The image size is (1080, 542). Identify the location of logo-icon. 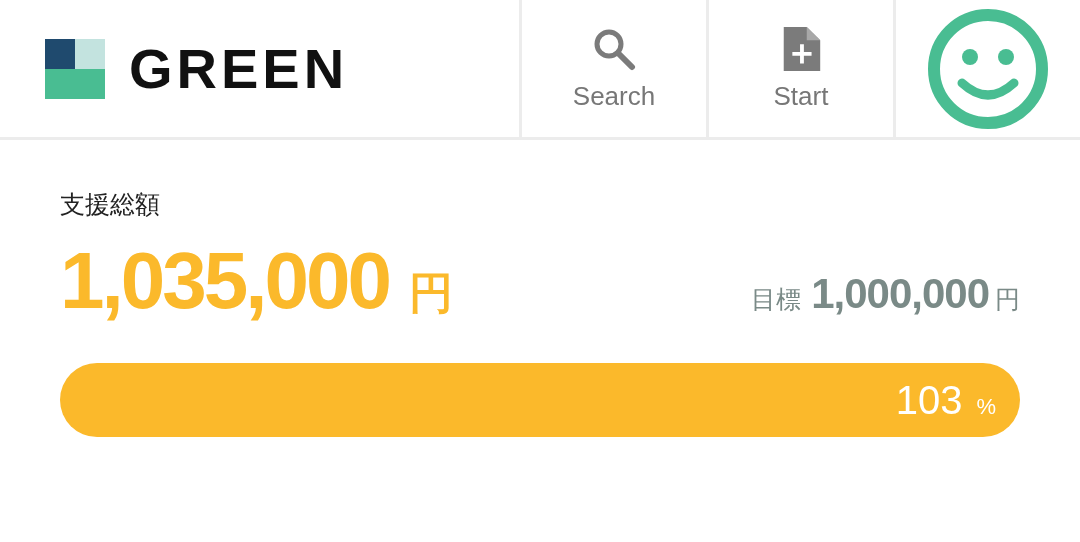
(75, 68).